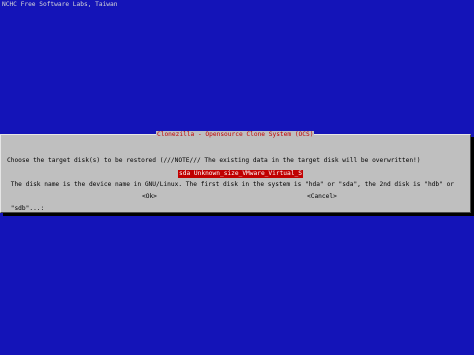 The height and width of the screenshot is (355, 474). Describe the element at coordinates (26, 208) in the screenshot. I see `dialog-message-line-3: "sdb"...:` at that location.